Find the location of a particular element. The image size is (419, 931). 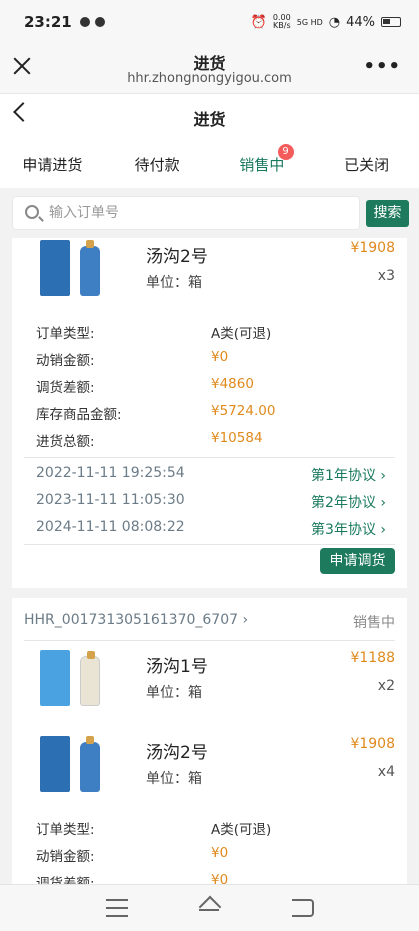

info-row: 调货差额: ¥4860 is located at coordinates (211, 389).